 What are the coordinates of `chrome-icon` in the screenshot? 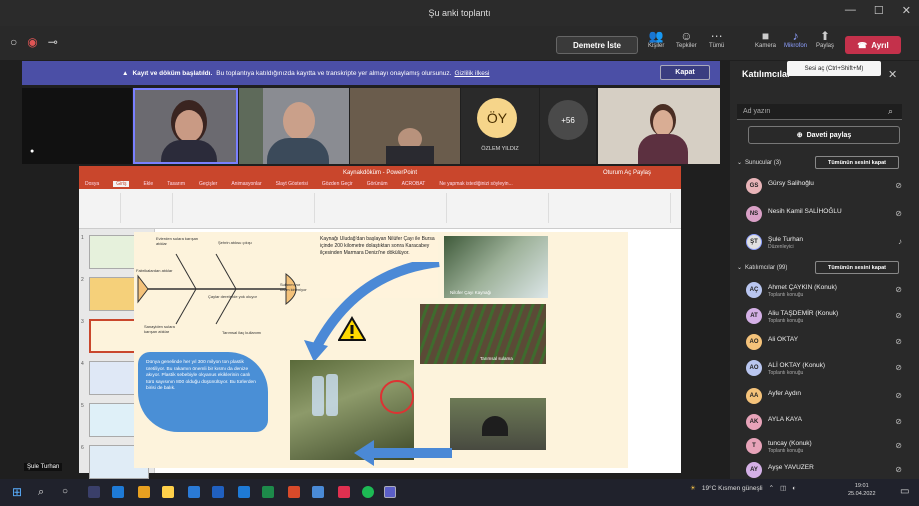 It's located at (144, 492).